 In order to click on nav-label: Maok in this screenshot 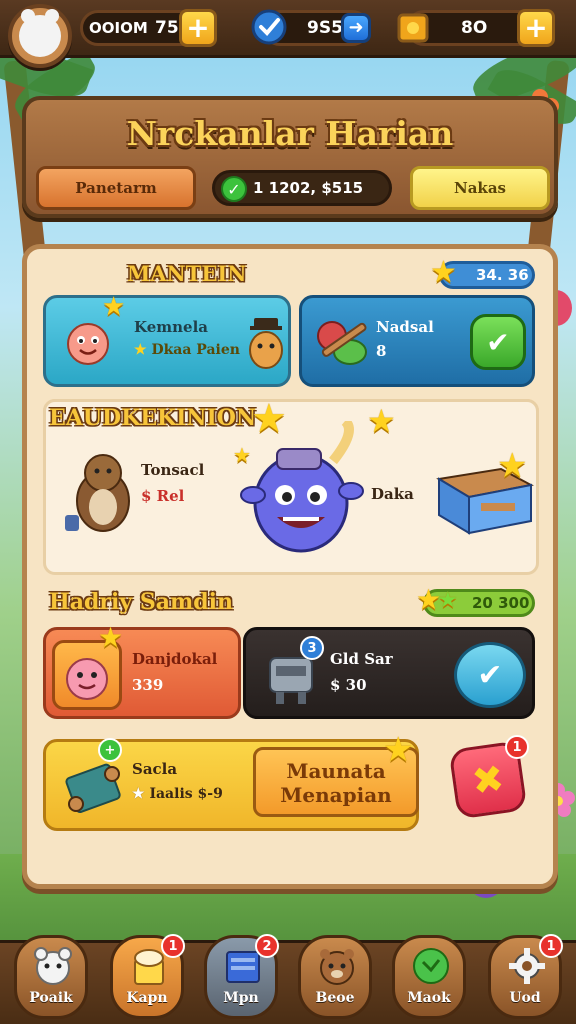, I will do `click(429, 998)`.